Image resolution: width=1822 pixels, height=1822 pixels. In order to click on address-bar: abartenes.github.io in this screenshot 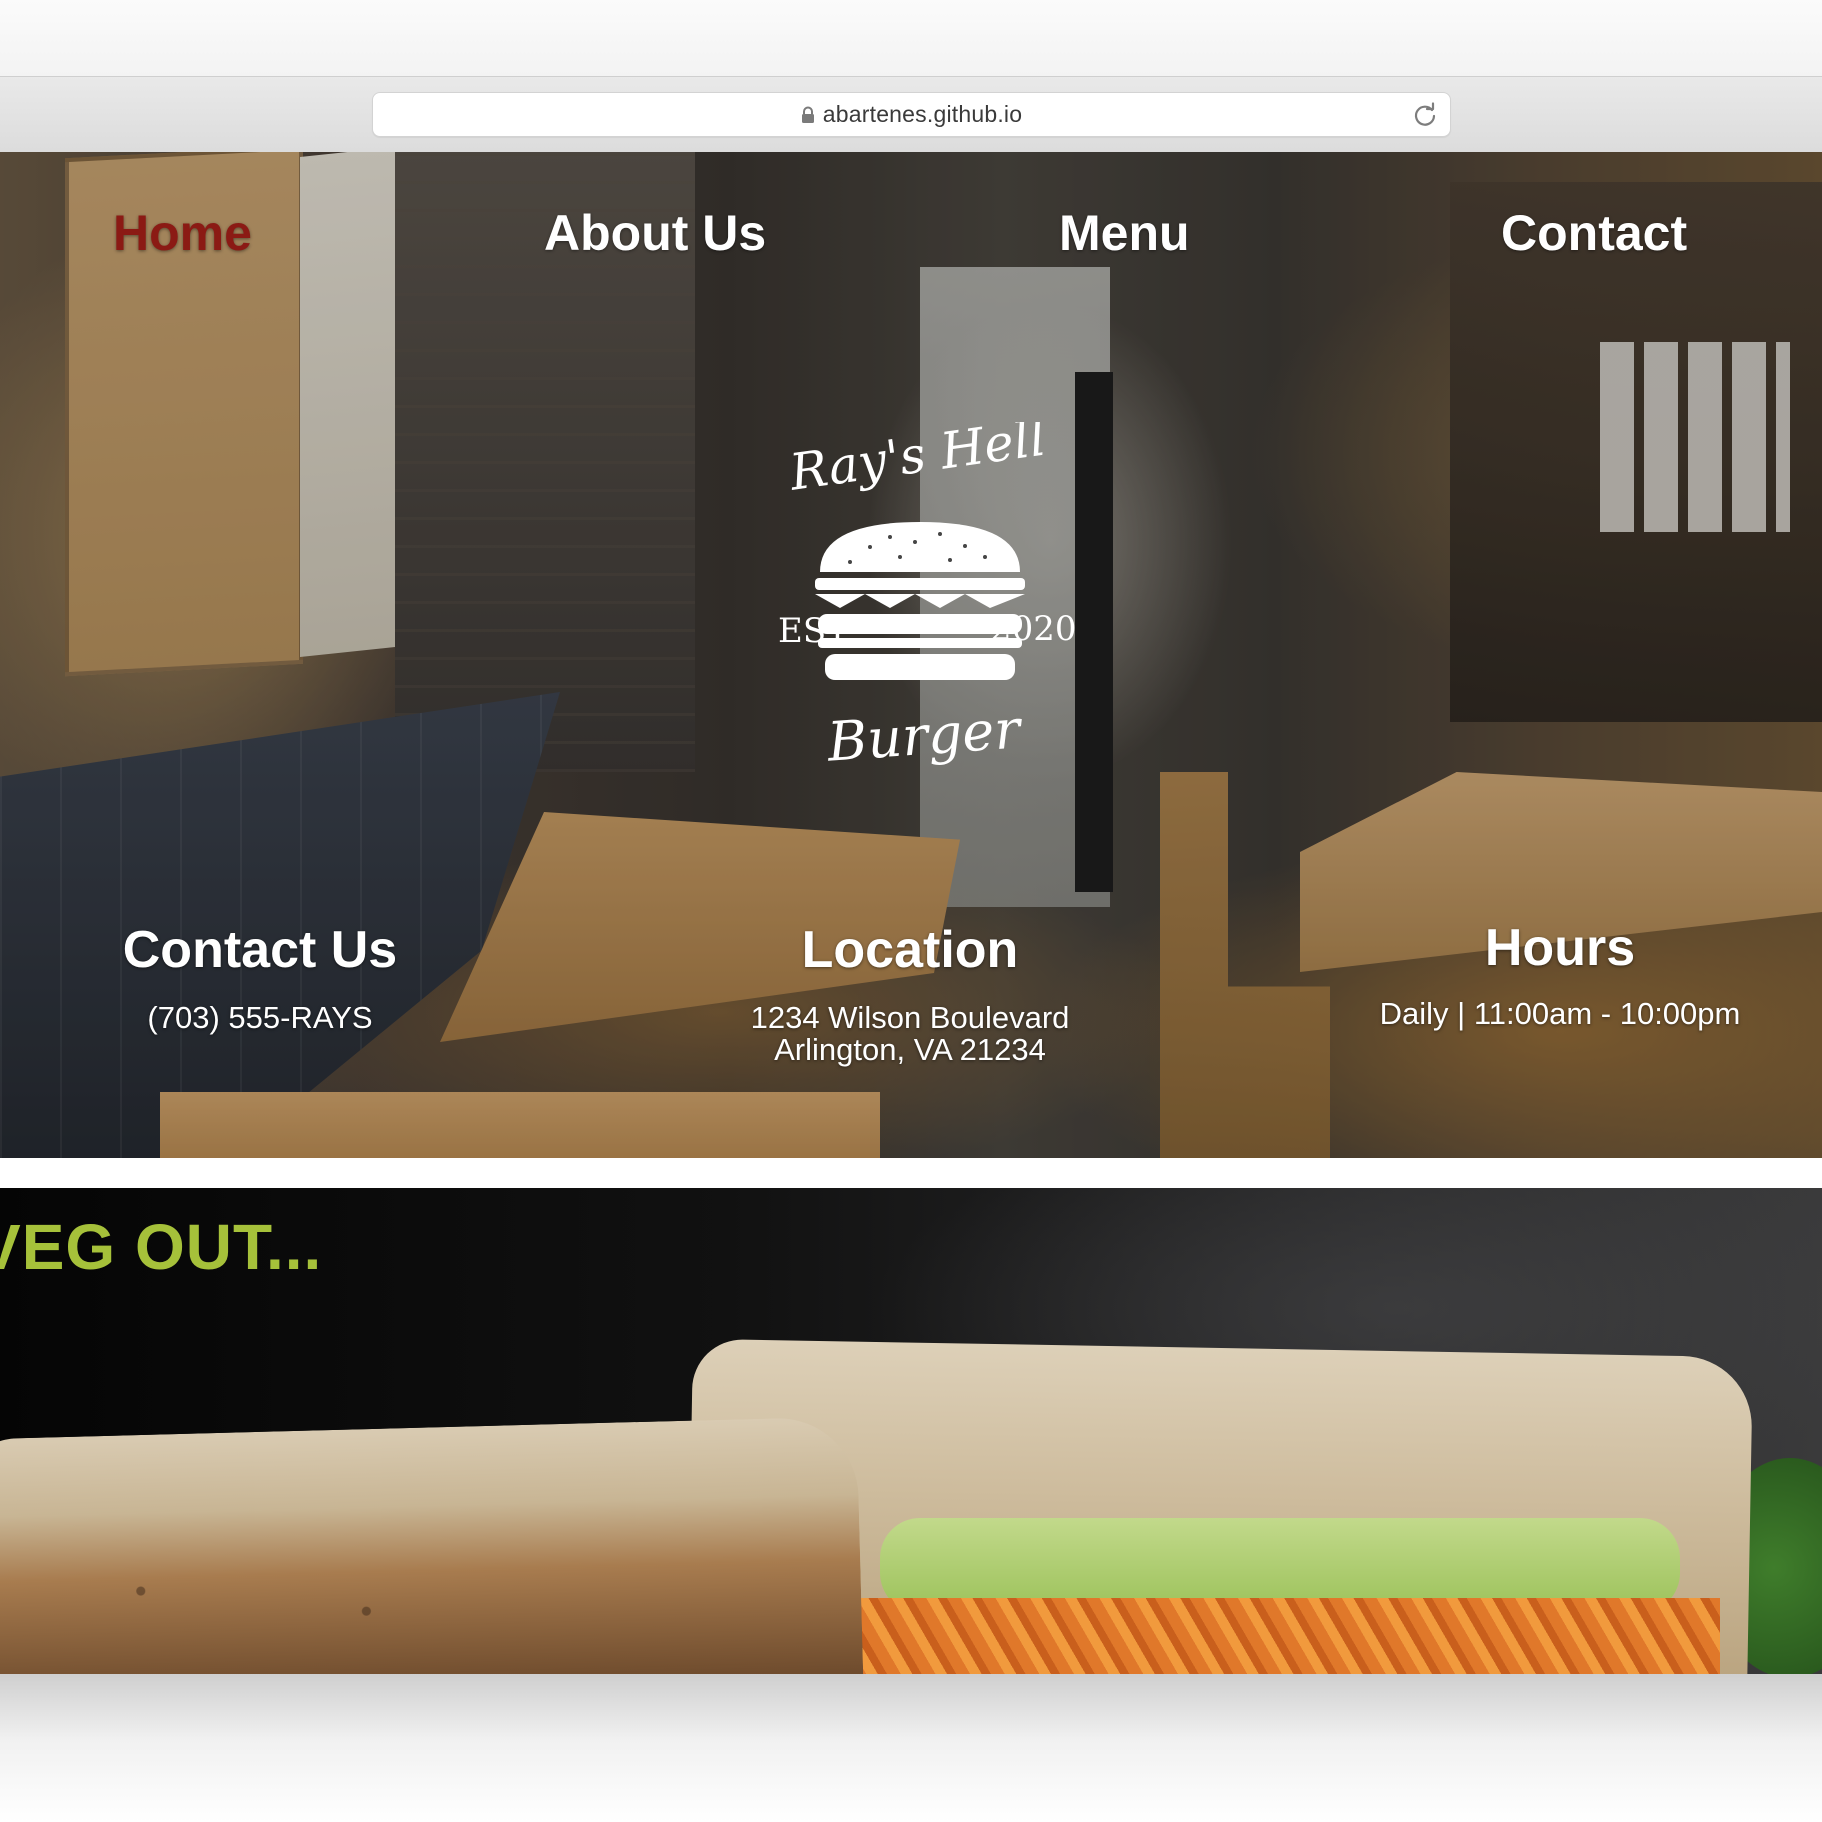, I will do `click(911, 114)`.